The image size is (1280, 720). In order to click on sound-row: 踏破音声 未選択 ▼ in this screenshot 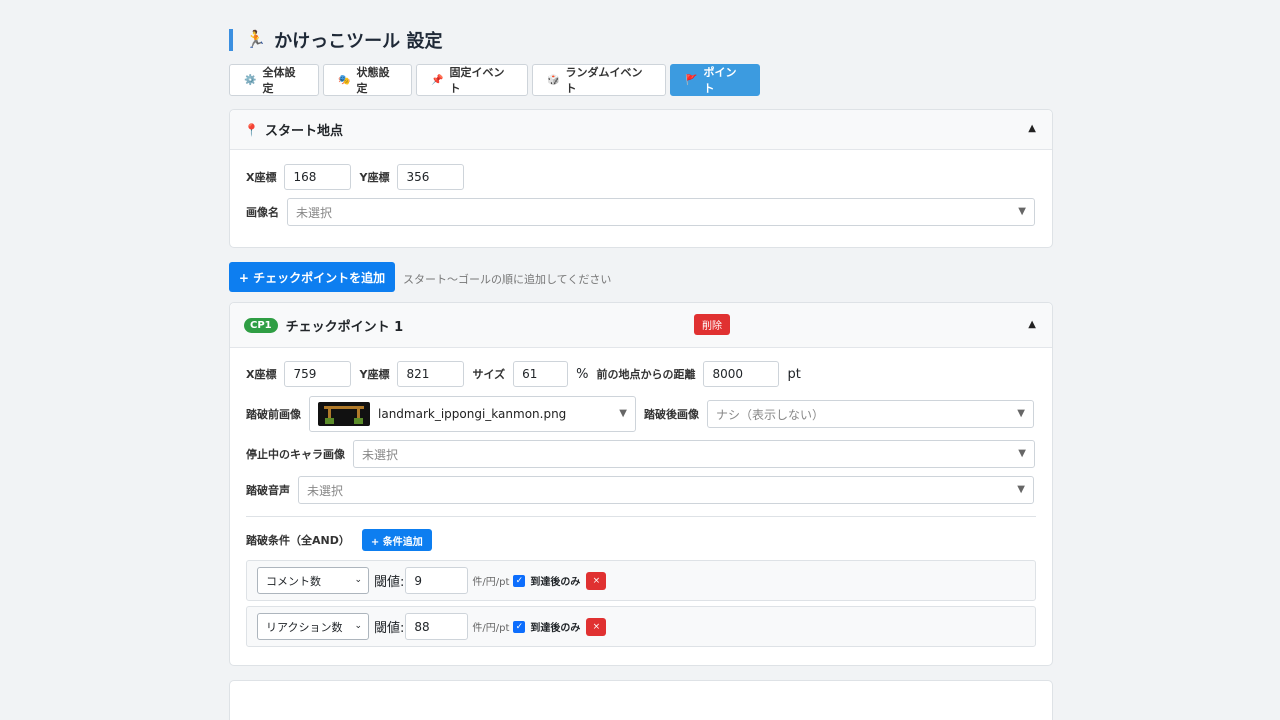, I will do `click(640, 490)`.